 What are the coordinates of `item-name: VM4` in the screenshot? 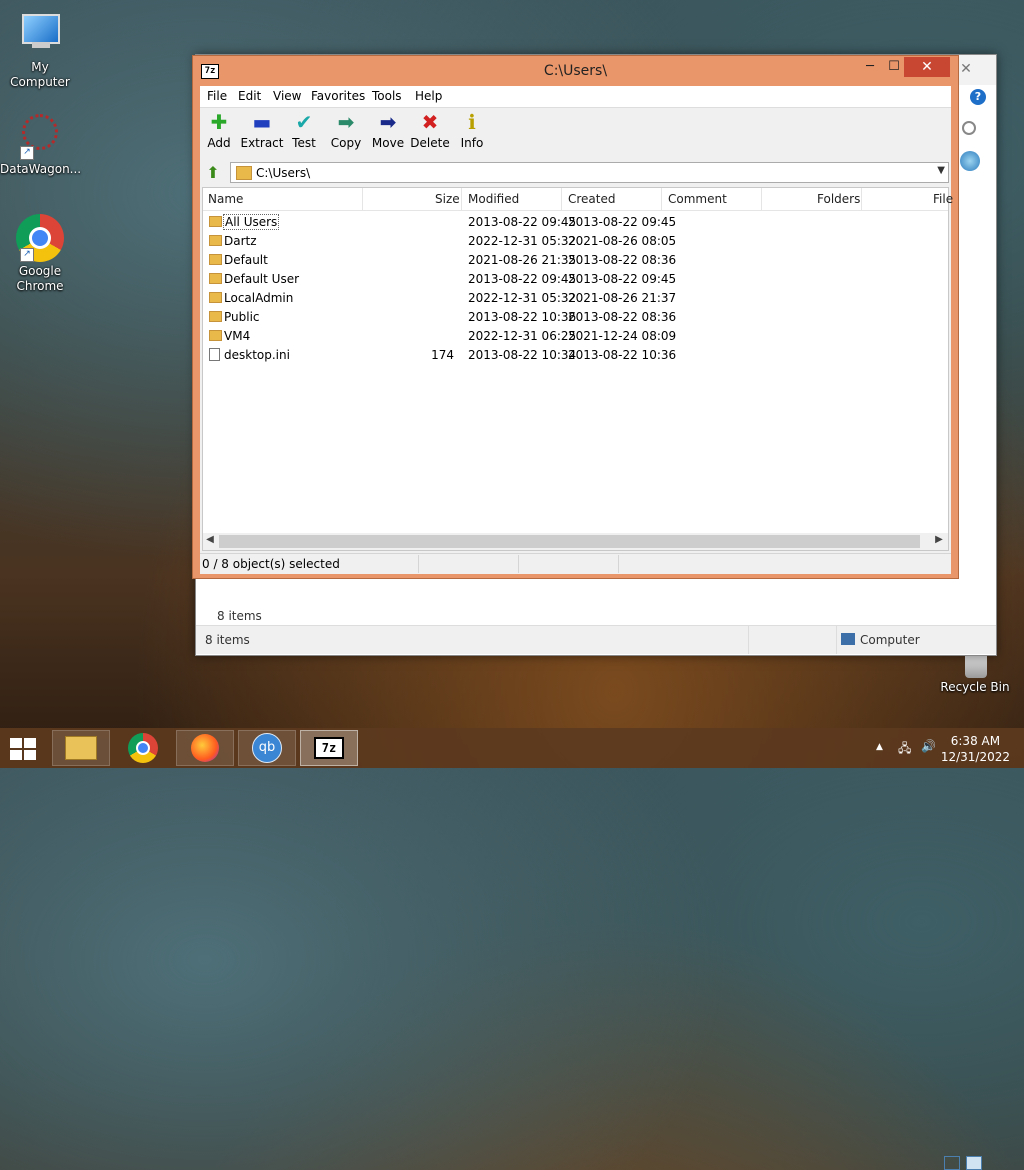 It's located at (237, 336).